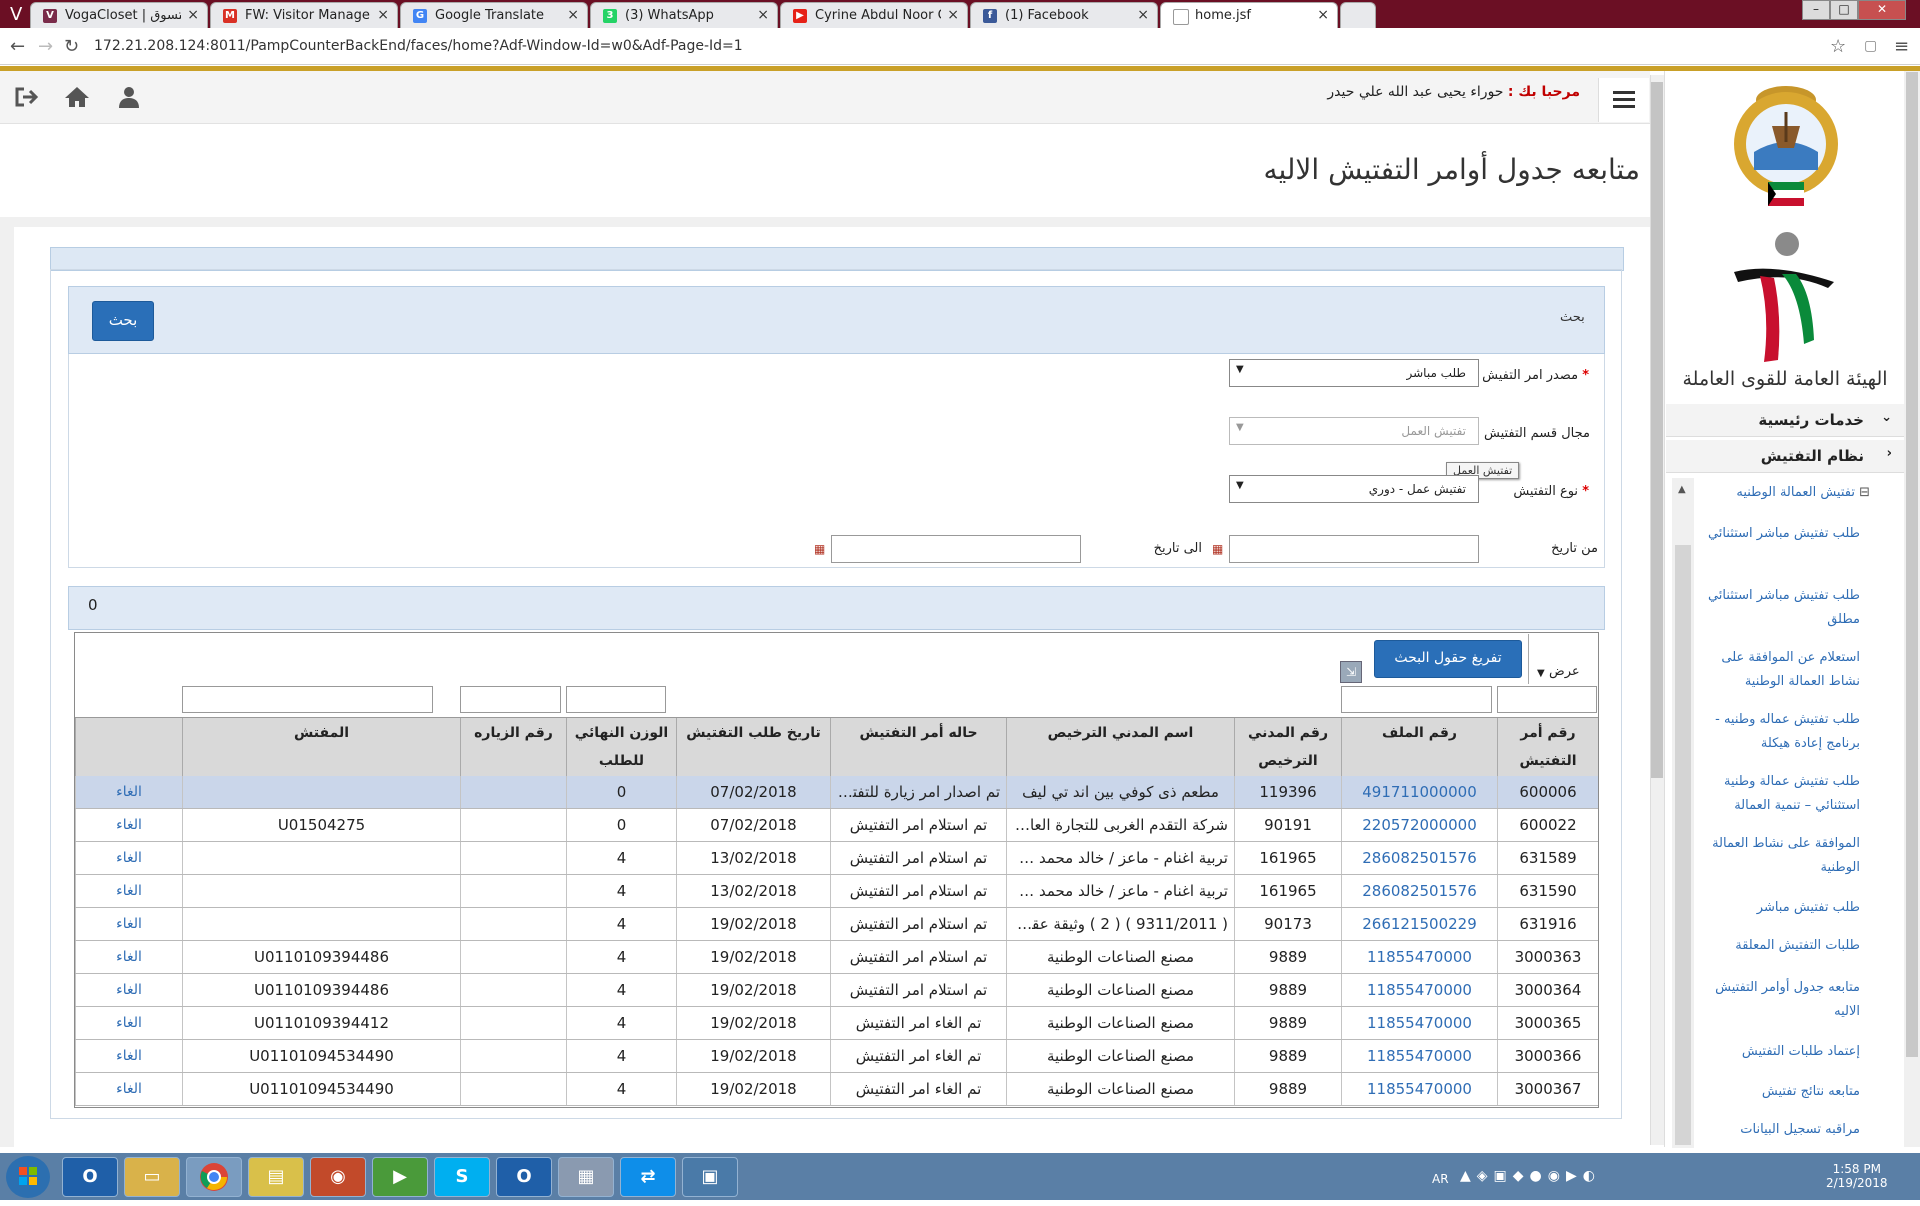 The height and width of the screenshot is (1206, 1920). I want to click on taskbar-skype-icon: S, so click(462, 1177).